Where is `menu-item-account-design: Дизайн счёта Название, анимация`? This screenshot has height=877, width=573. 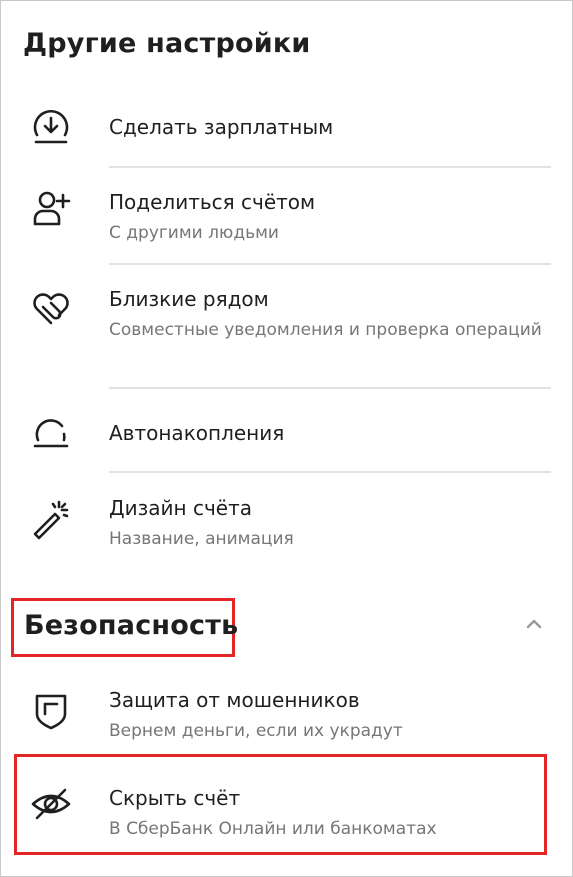
menu-item-account-design: Дизайн счёта Название, анимация is located at coordinates (287, 524).